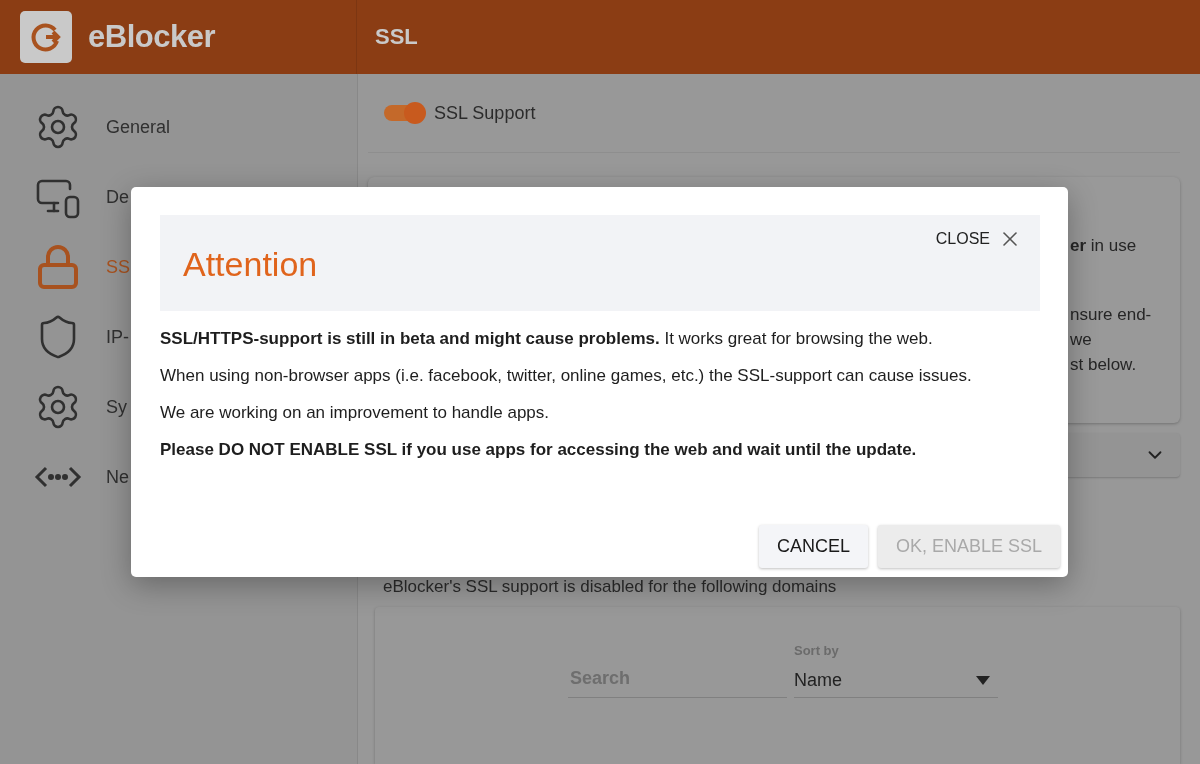 This screenshot has height=764, width=1200. I want to click on logo-text: eBlocker, so click(151, 37).